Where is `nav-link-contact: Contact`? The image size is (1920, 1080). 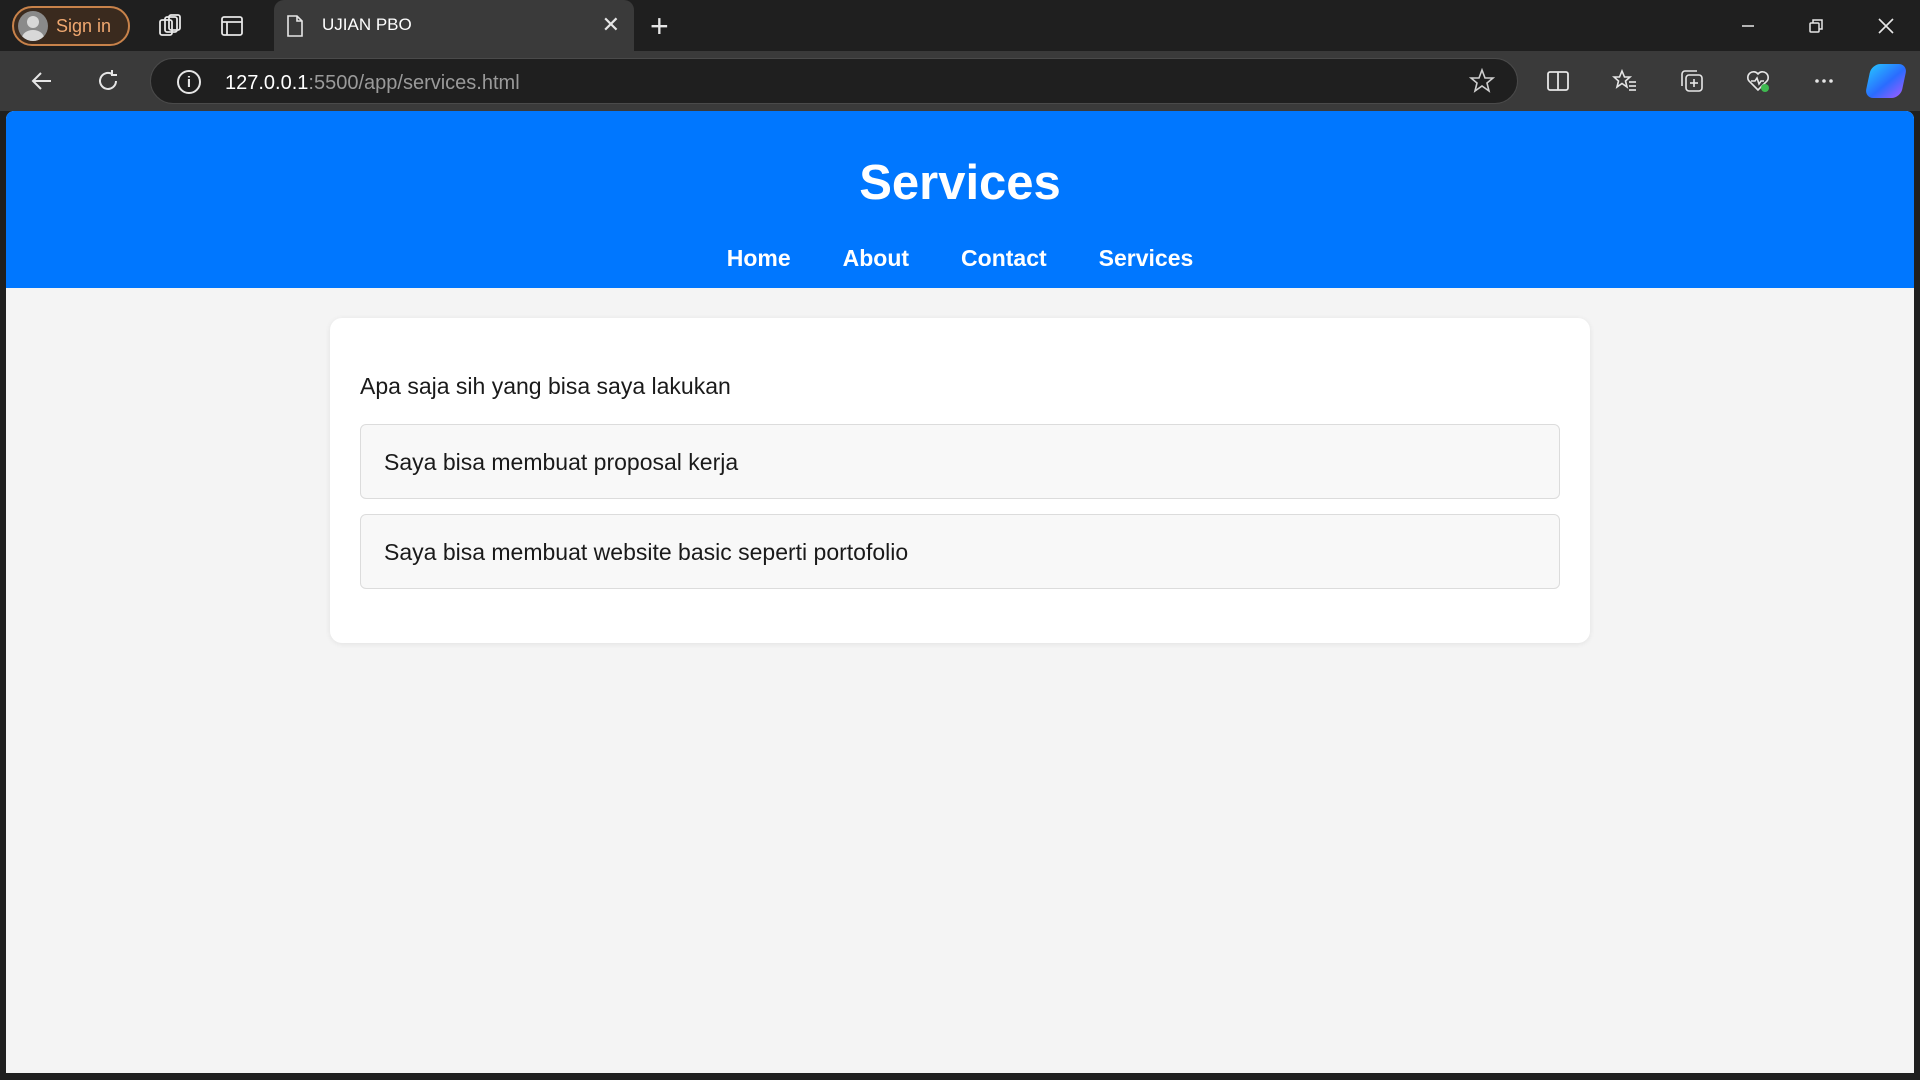 nav-link-contact: Contact is located at coordinates (1004, 258).